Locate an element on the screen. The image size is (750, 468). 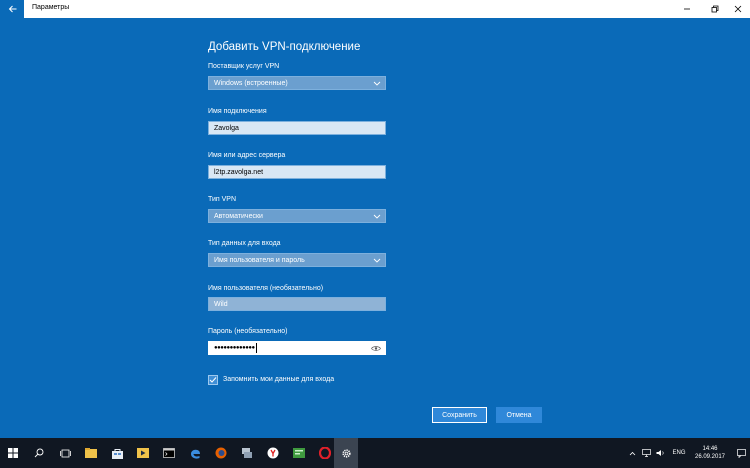
action-center-button is located at coordinates (741, 453).